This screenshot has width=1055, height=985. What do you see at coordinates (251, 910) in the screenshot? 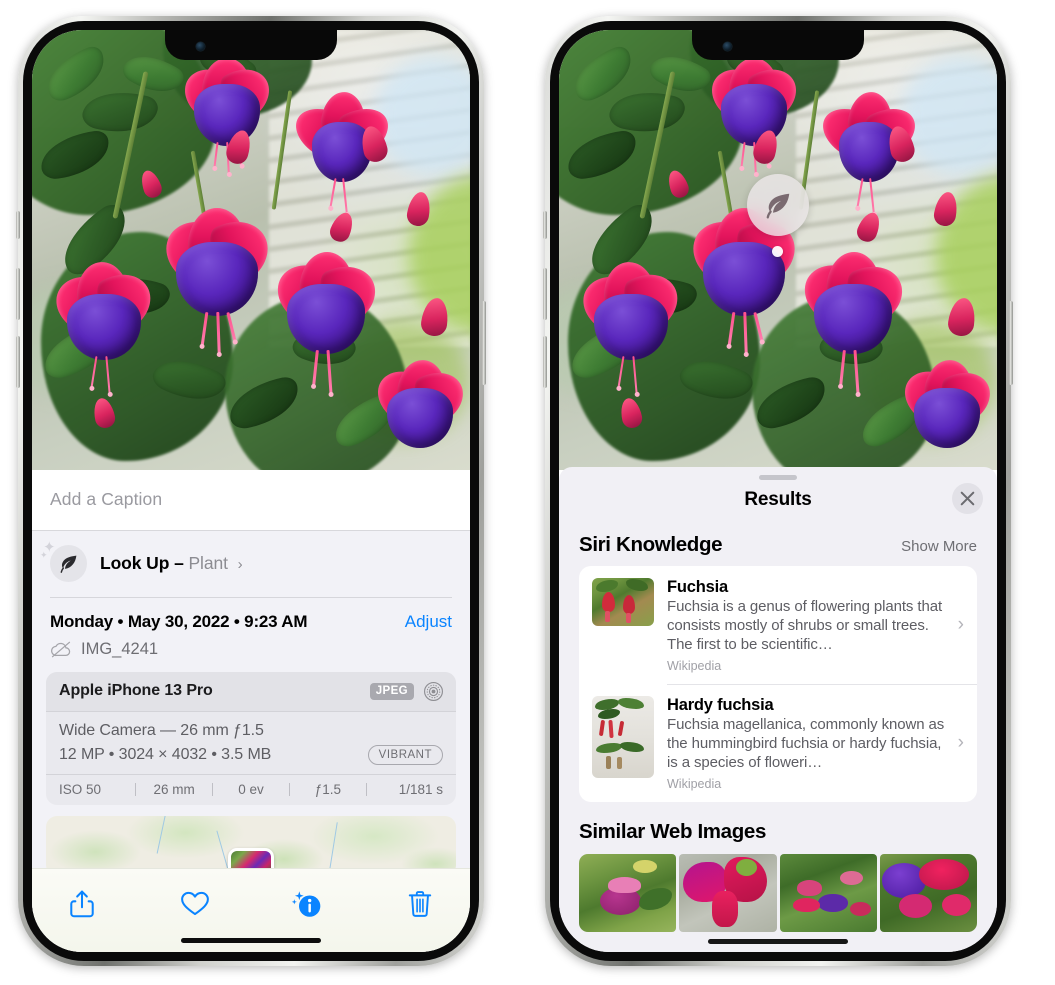
I see `photo-toolbar` at bounding box center [251, 910].